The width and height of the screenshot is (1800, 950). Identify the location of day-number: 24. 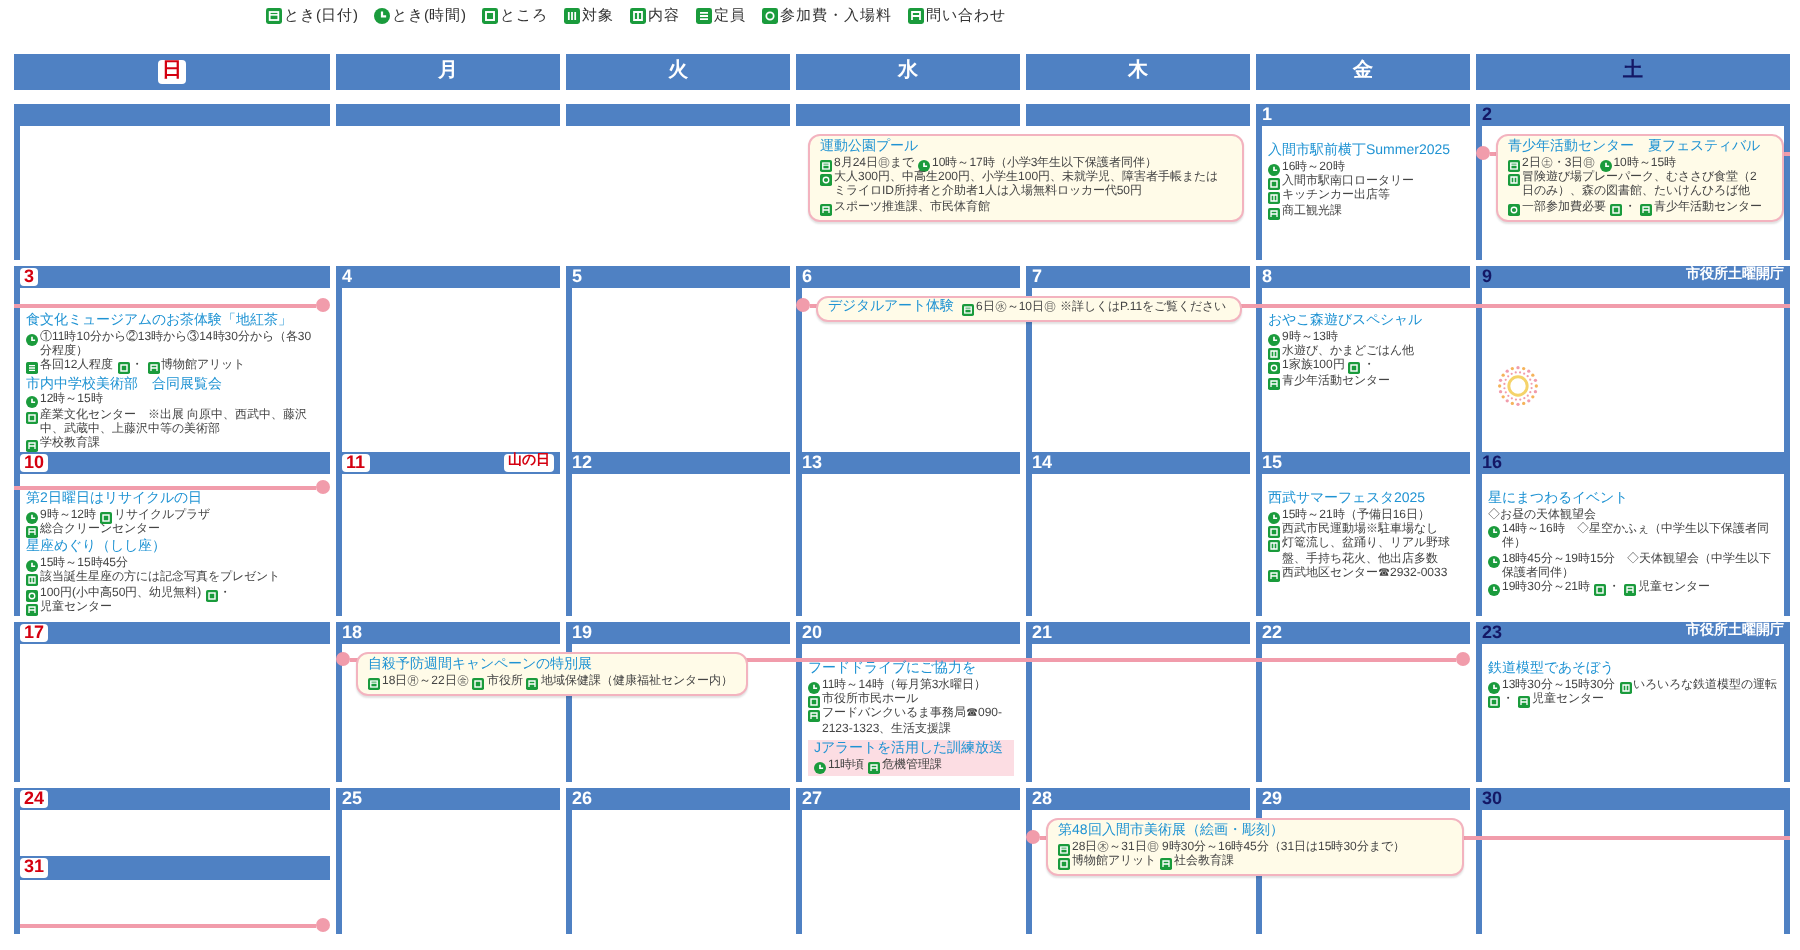
(34, 799).